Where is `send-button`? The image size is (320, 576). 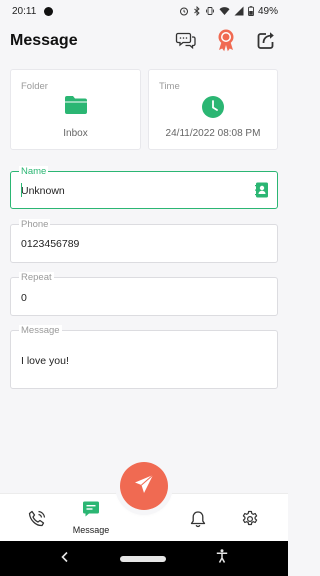 send-button is located at coordinates (144, 486).